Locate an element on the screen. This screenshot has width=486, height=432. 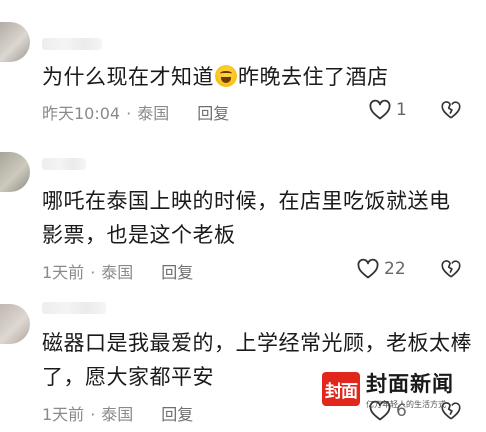
comment-meta: 昨天10:04 · 泰国 回复 is located at coordinates (138, 112).